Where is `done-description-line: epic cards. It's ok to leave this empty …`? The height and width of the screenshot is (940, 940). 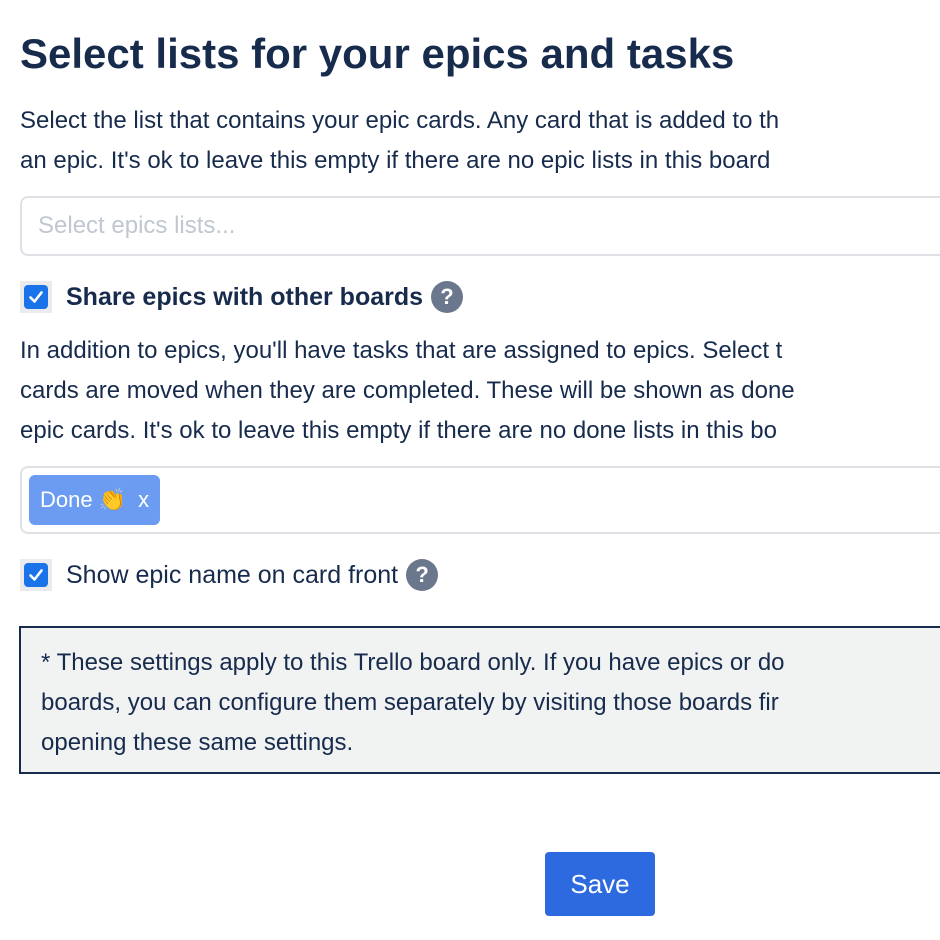 done-description-line: epic cards. It's ok to leave this empty … is located at coordinates (398, 430).